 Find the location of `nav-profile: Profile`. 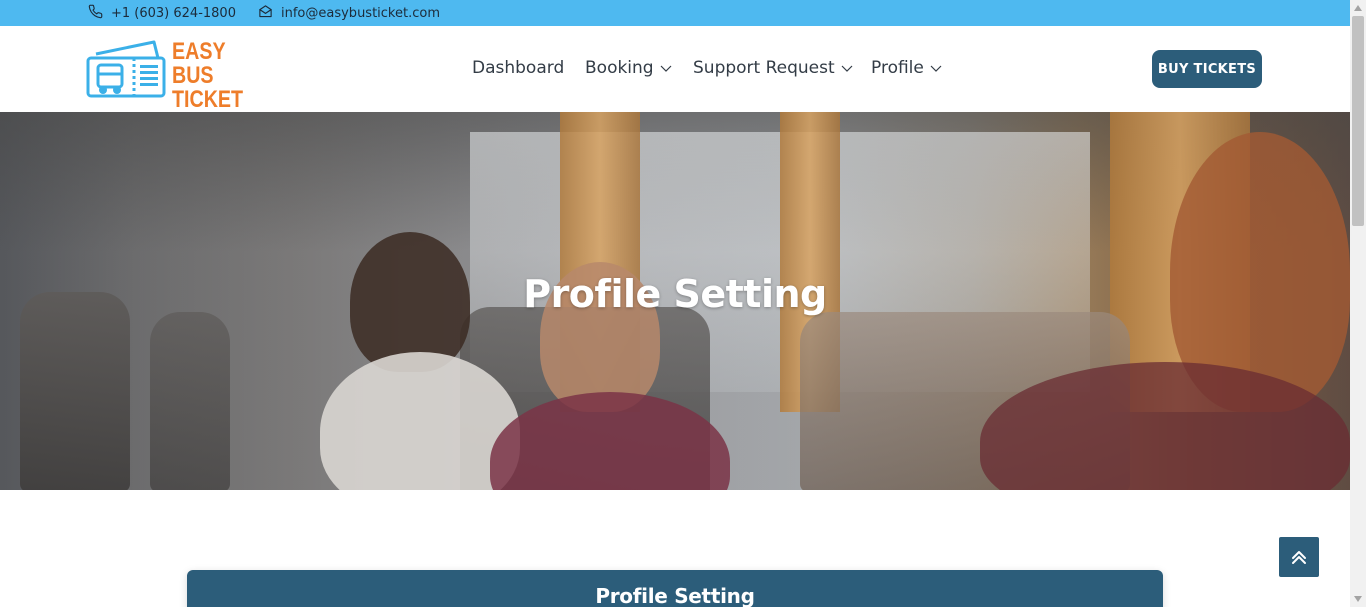

nav-profile: Profile is located at coordinates (906, 68).